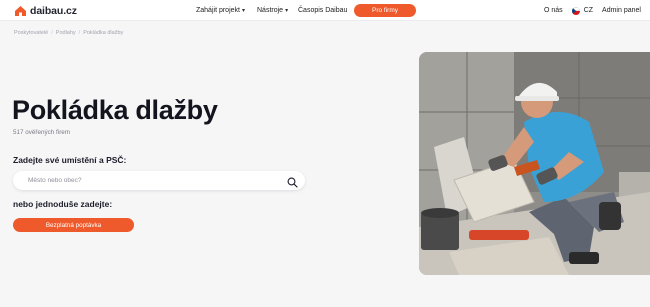  What do you see at coordinates (292, 181) in the screenshot?
I see `search-icon` at bounding box center [292, 181].